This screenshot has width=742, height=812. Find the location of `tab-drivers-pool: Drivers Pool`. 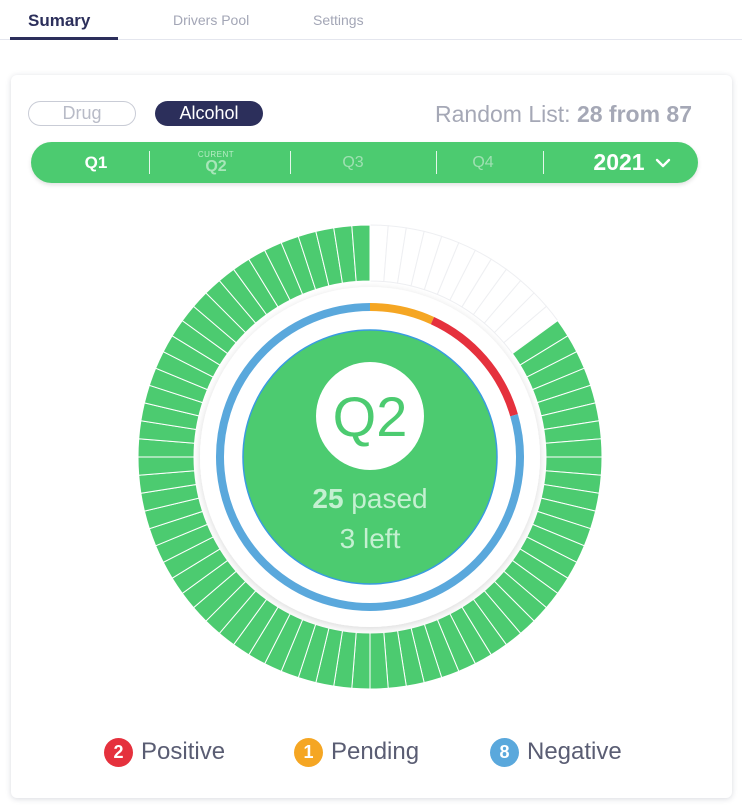

tab-drivers-pool: Drivers Pool is located at coordinates (211, 20).